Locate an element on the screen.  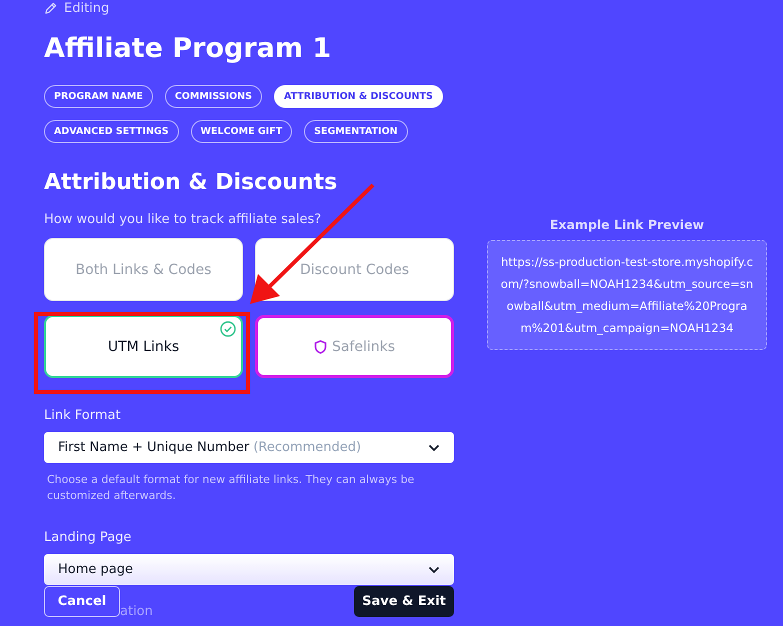
field-label: Landing Page is located at coordinates (88, 537).